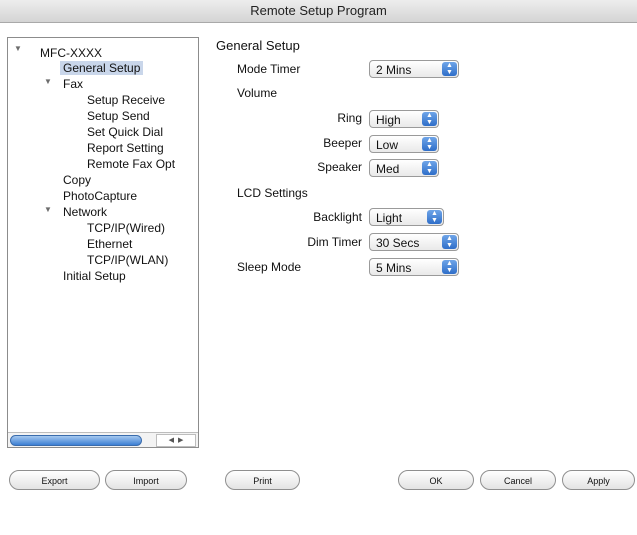  I want to click on beeper-select: Low ▲ ▼, so click(404, 144).